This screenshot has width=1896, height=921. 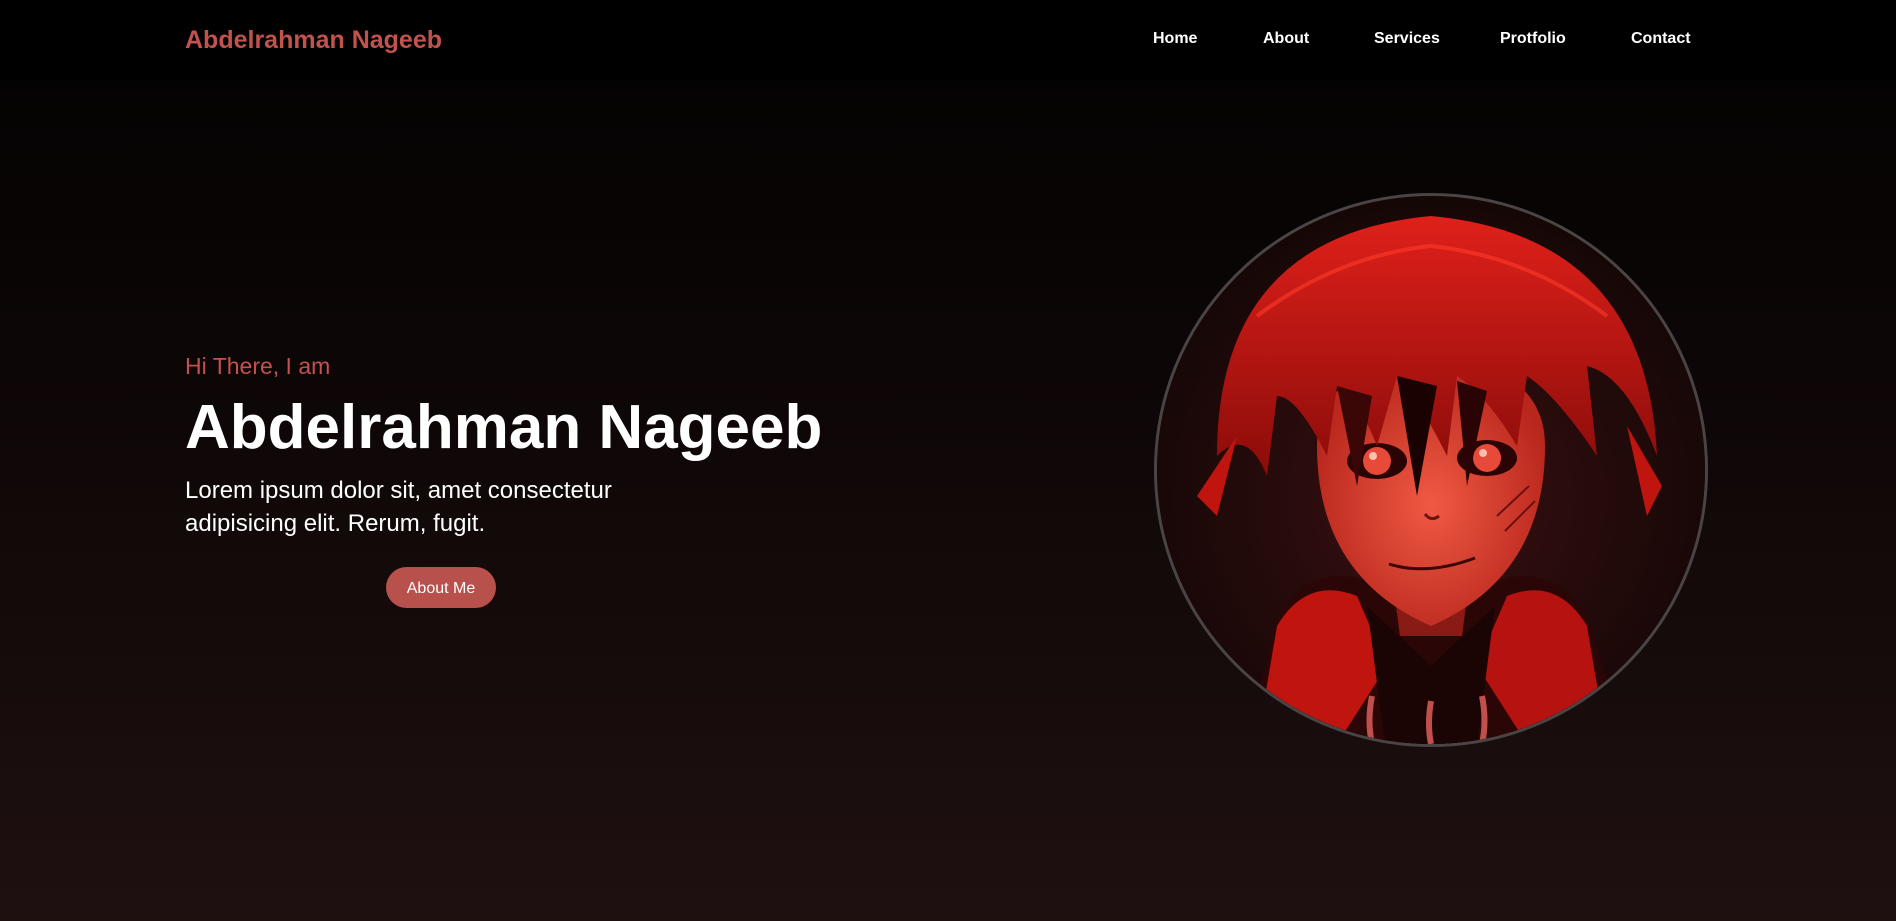 I want to click on about-me-button: About Me, so click(x=441, y=587).